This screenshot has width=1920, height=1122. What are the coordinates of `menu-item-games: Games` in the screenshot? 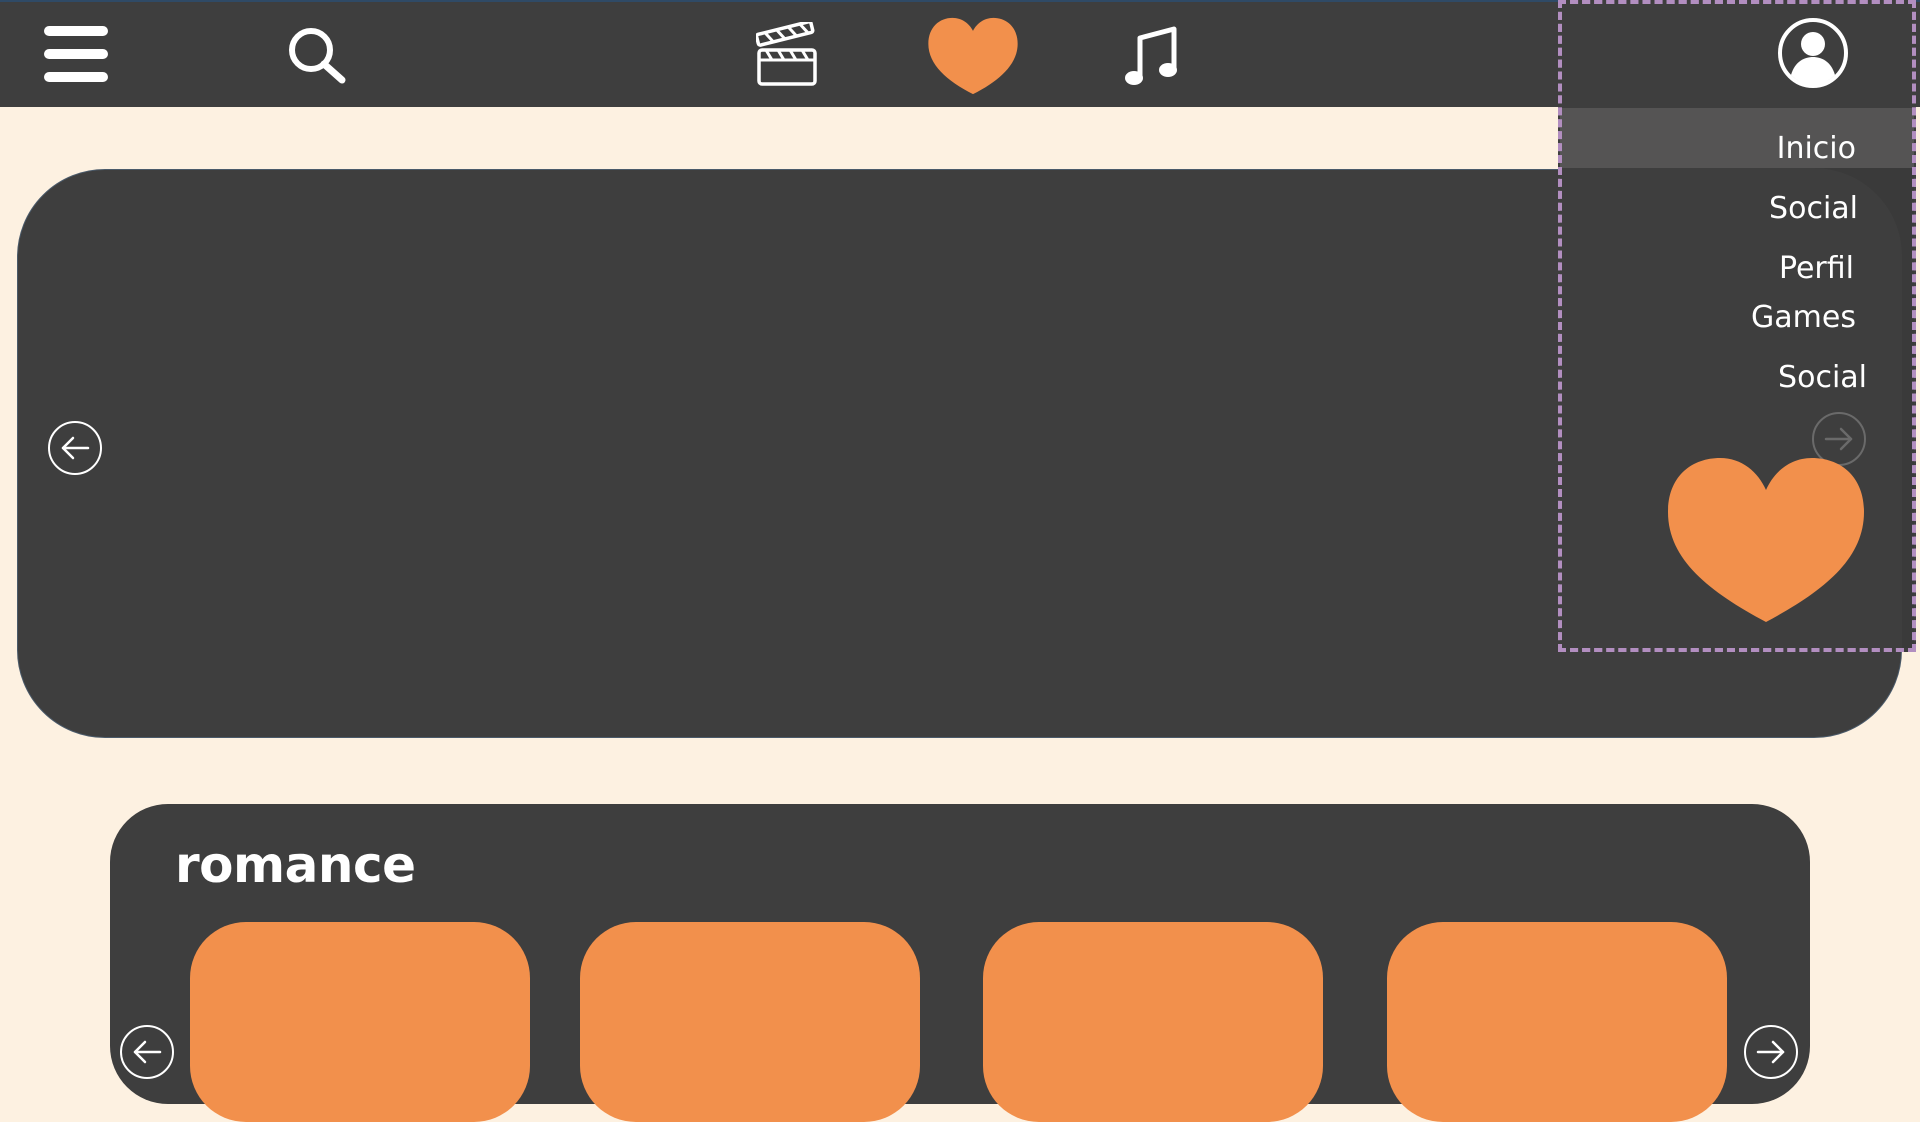 It's located at (1803, 317).